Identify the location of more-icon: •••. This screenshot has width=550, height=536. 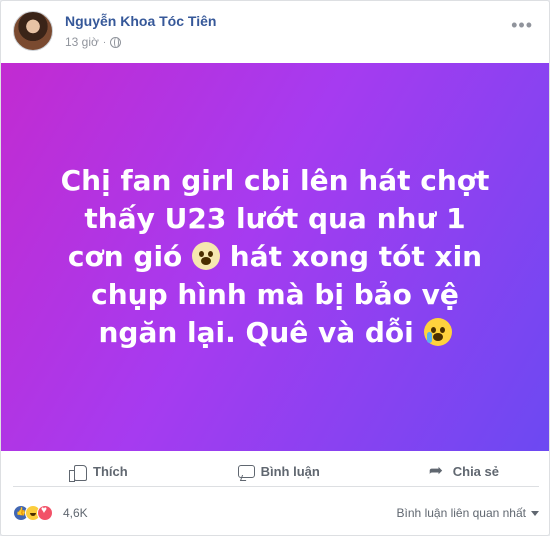
(522, 25).